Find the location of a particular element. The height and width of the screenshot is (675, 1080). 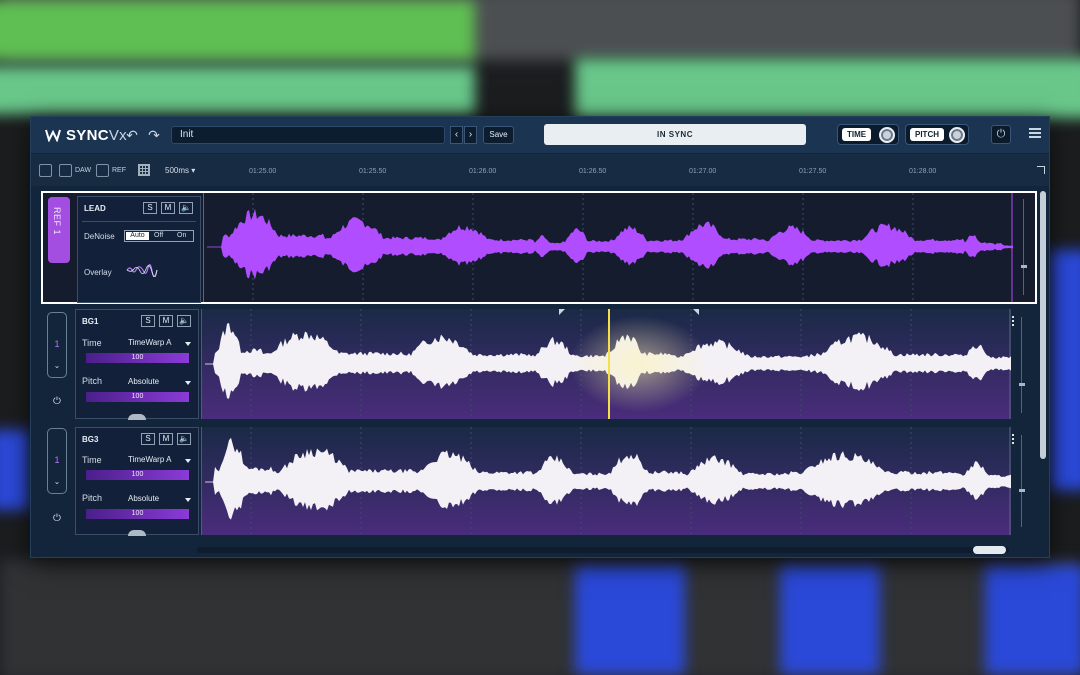

power-icon: ⏻ is located at coordinates (1001, 134).